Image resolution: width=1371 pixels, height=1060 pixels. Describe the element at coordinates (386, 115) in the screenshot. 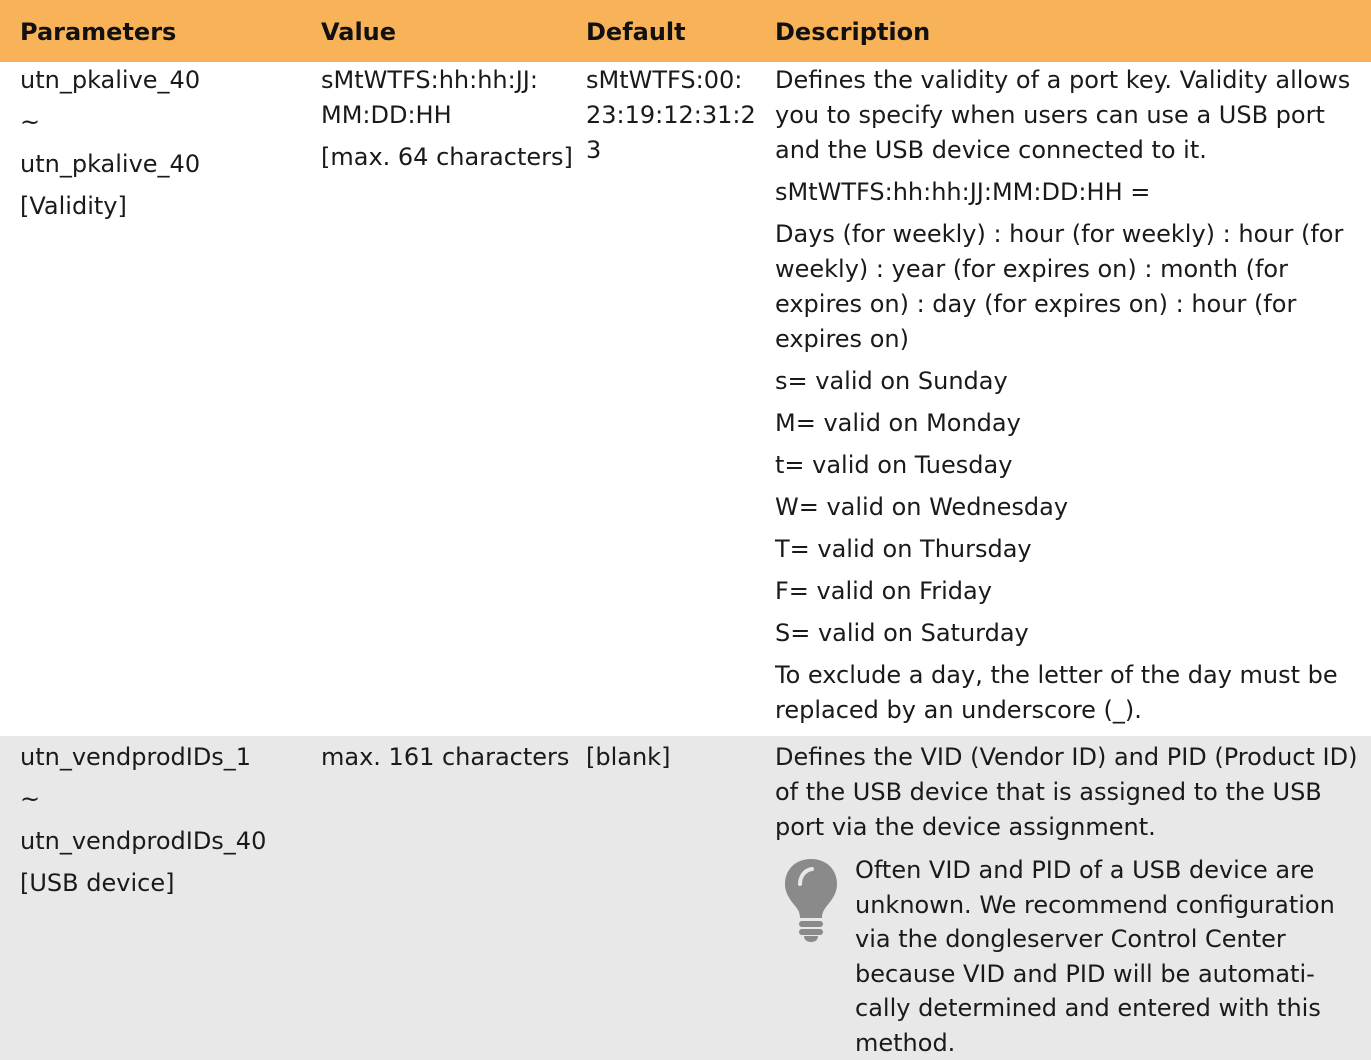

I see `value-format-line2: MM:DD:HH` at that location.